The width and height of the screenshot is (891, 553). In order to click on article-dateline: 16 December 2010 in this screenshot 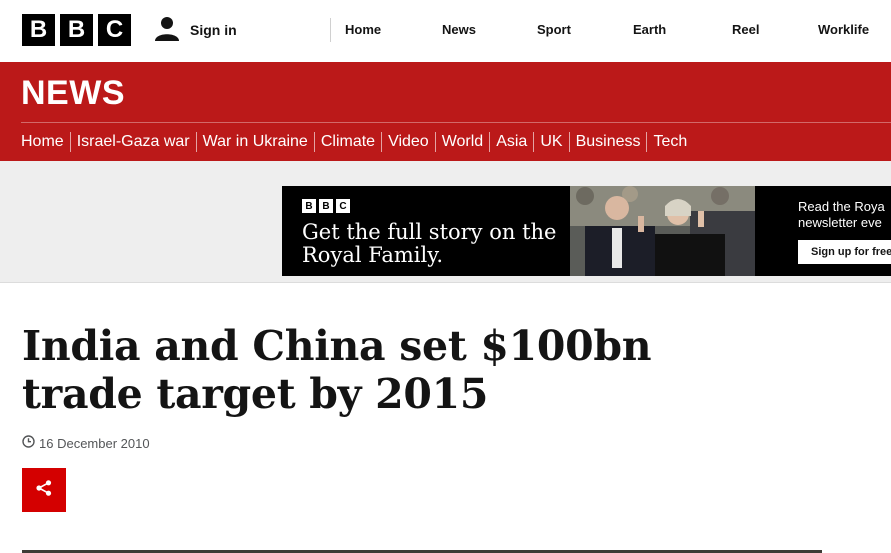, I will do `click(86, 443)`.